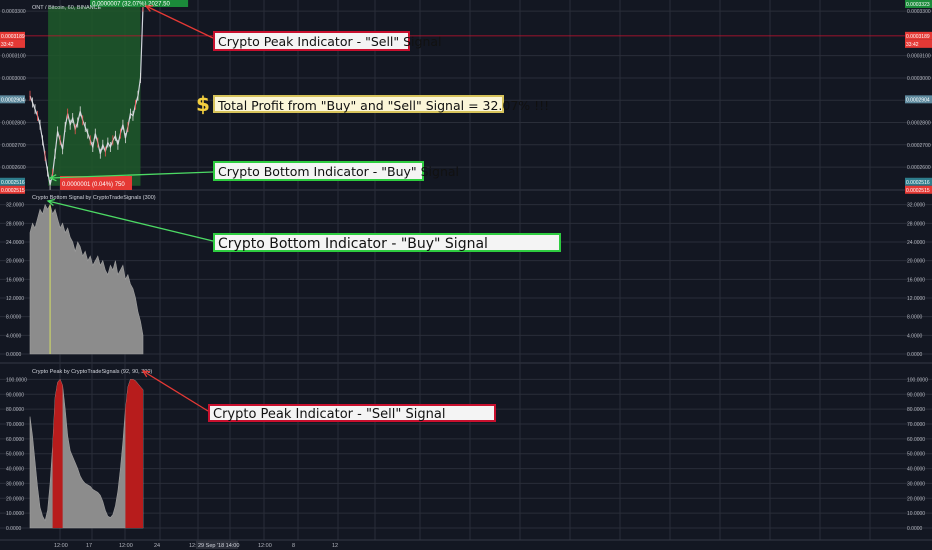 This screenshot has height=550, width=932. Describe the element at coordinates (916, 299) in the screenshot. I see `y-tick-right: 12.0000` at that location.